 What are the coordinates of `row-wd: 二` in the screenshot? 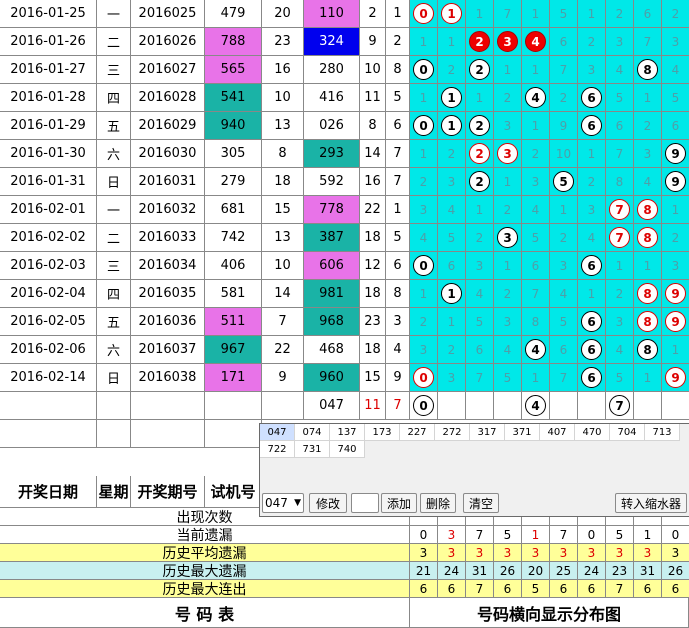 It's located at (114, 238).